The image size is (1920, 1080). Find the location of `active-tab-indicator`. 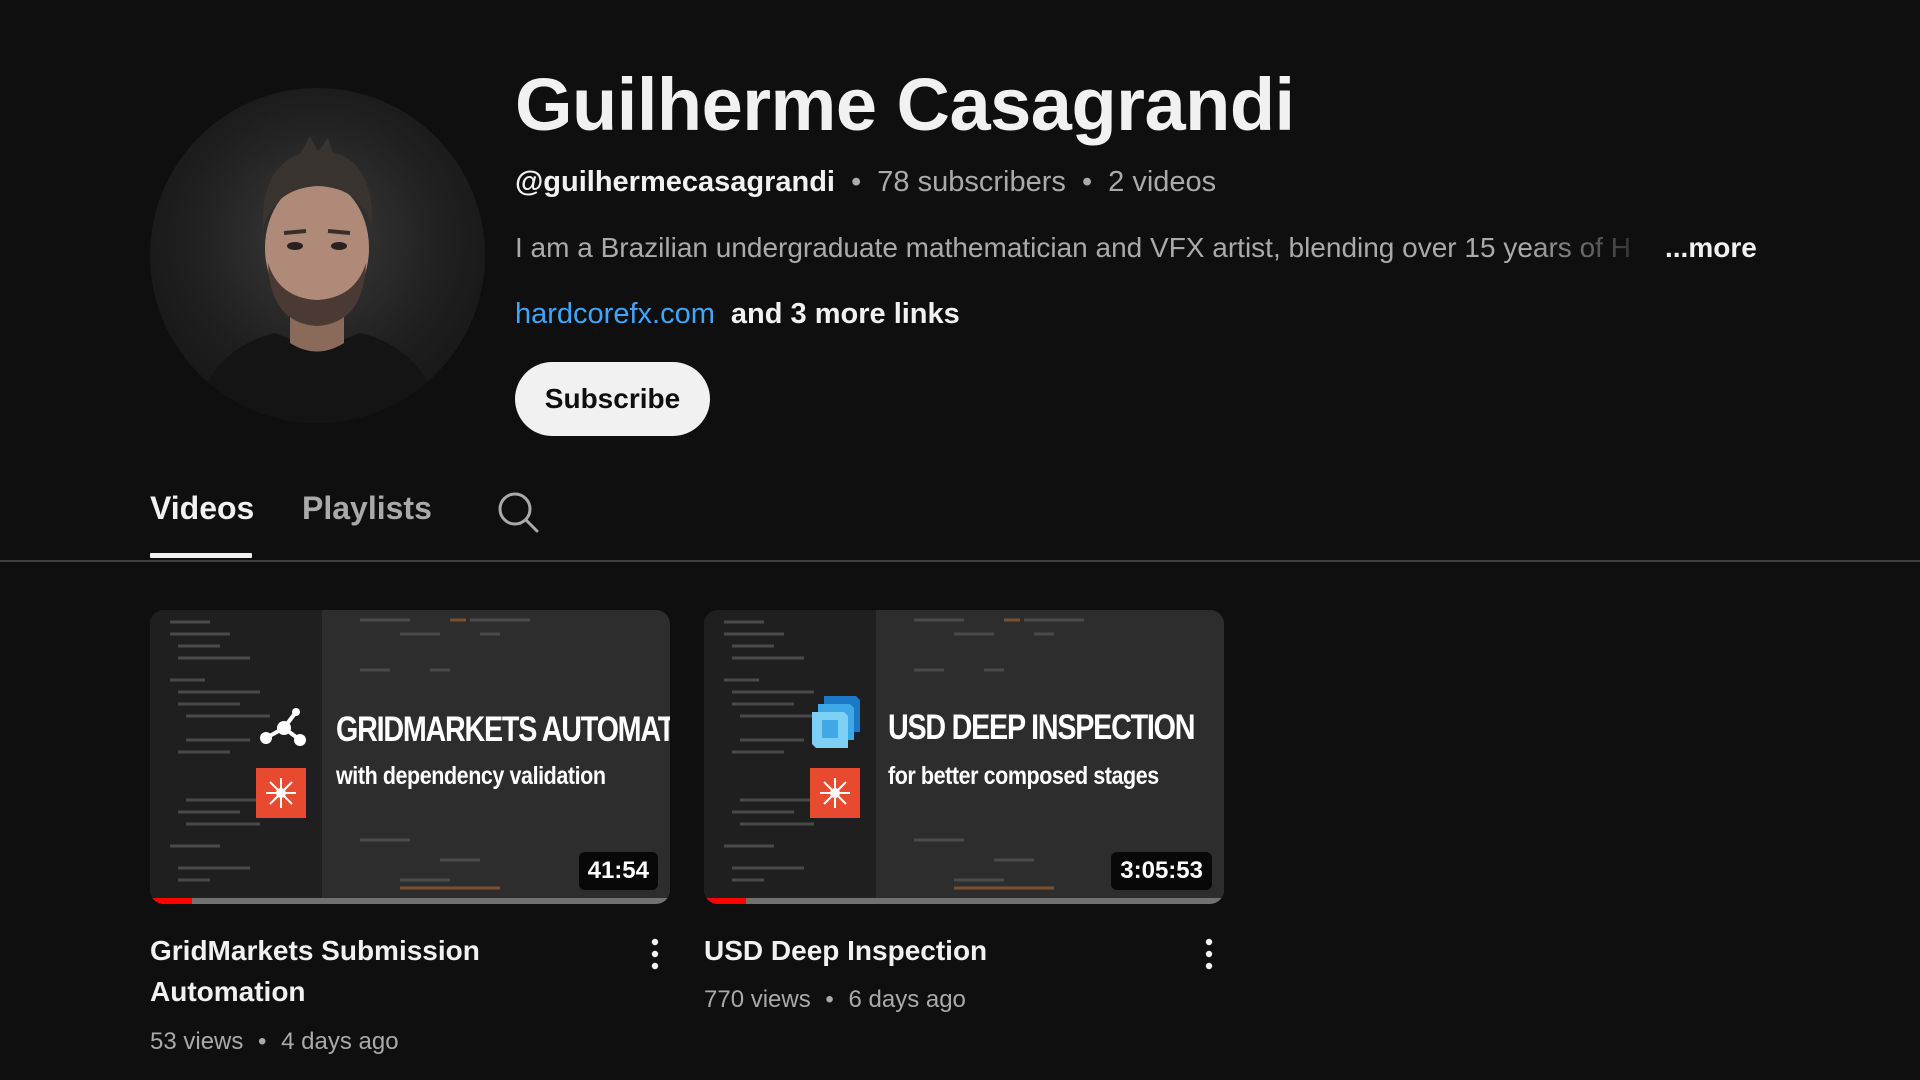

active-tab-indicator is located at coordinates (201, 555).